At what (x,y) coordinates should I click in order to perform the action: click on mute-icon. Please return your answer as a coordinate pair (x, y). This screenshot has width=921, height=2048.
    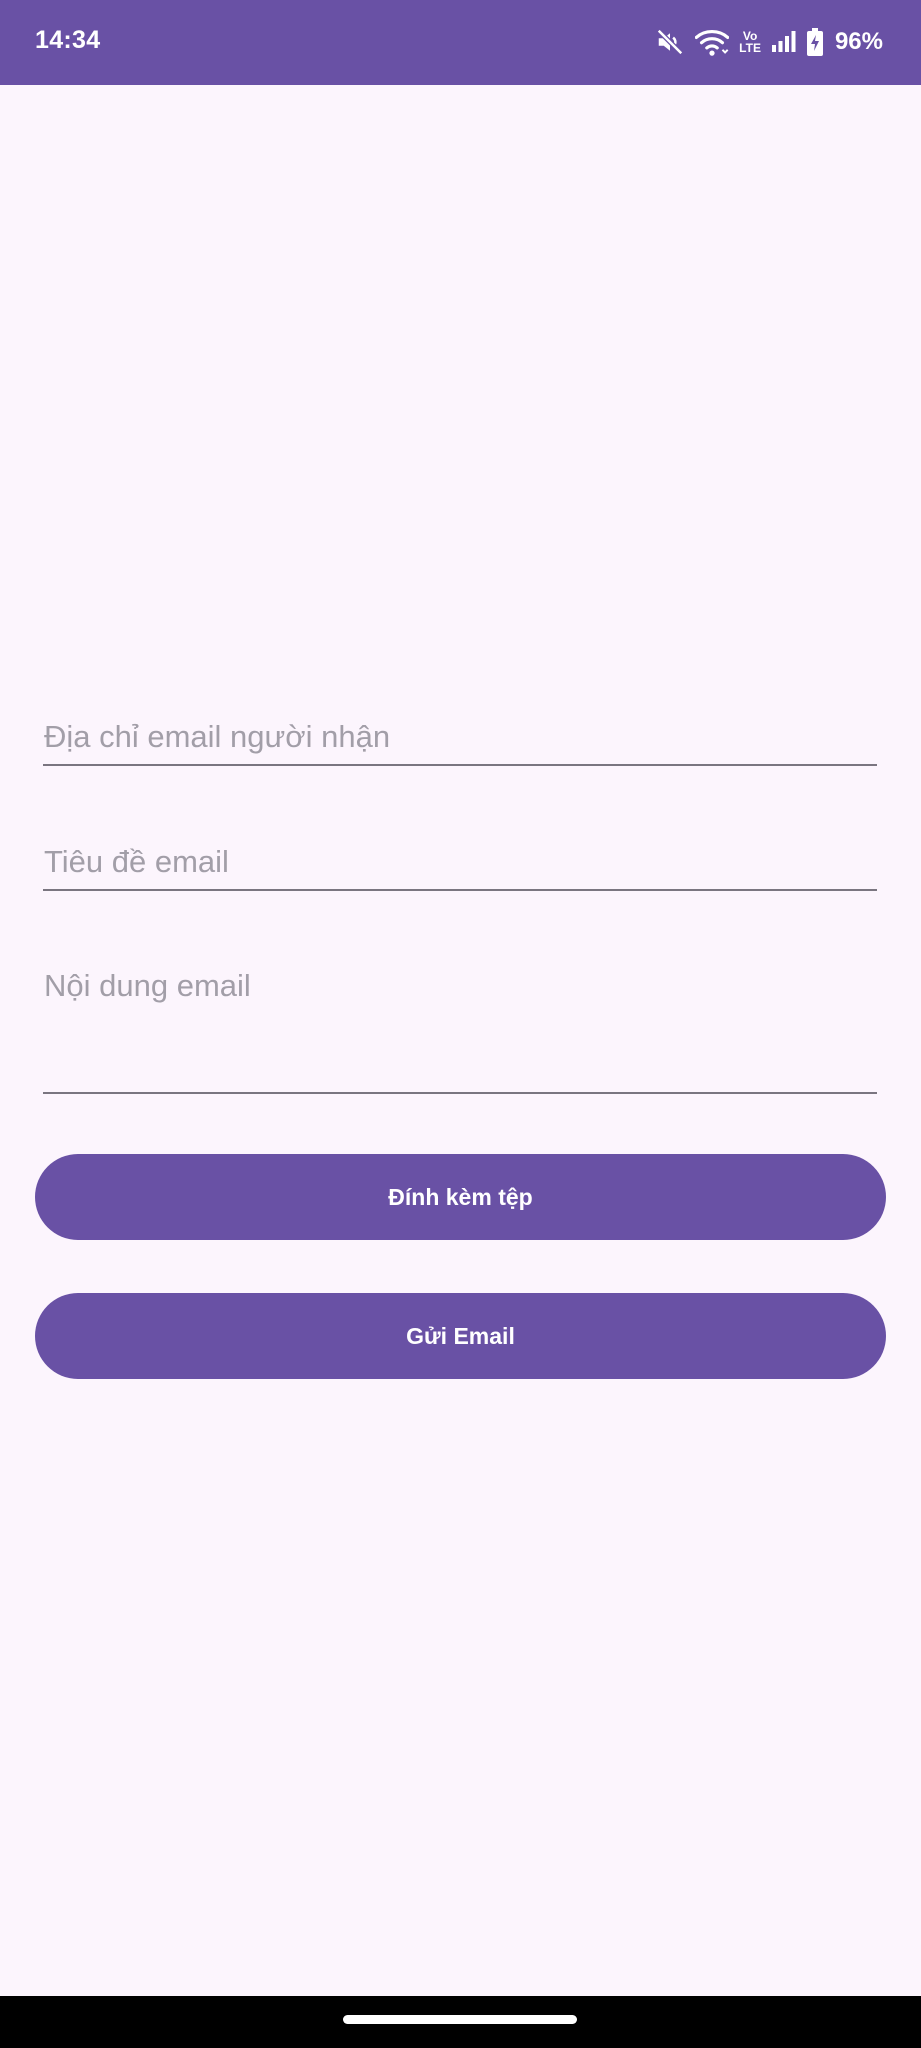
    Looking at the image, I should click on (670, 42).